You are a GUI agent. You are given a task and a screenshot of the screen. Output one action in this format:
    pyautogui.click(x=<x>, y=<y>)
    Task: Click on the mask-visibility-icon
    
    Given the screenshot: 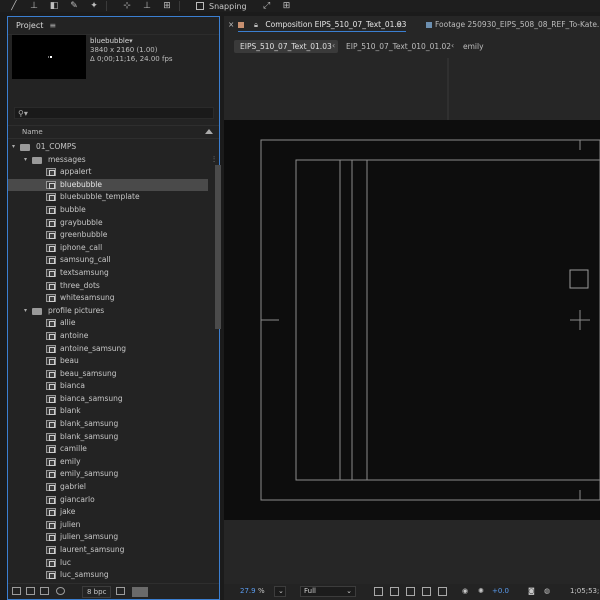 What is the action you would take?
    pyautogui.click(x=410, y=591)
    